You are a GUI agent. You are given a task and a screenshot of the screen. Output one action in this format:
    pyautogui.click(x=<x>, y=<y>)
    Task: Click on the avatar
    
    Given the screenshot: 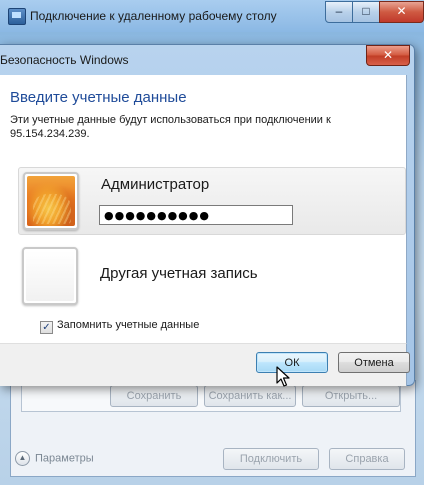 What is the action you would take?
    pyautogui.click(x=51, y=201)
    